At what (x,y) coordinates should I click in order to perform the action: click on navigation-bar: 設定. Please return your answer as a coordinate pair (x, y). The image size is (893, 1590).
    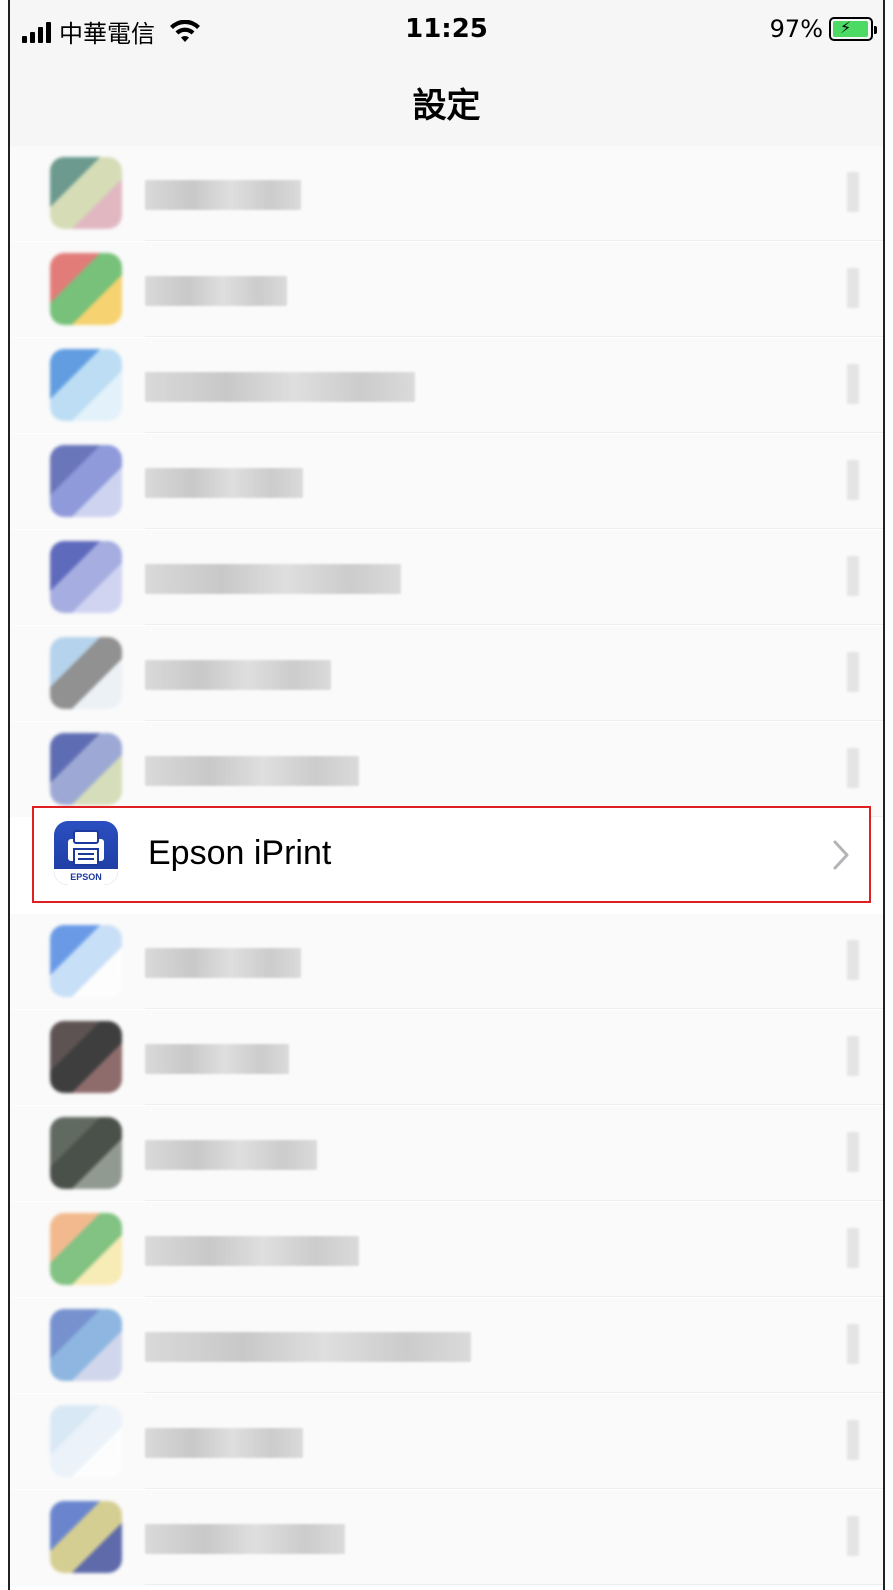
    Looking at the image, I should click on (446, 104).